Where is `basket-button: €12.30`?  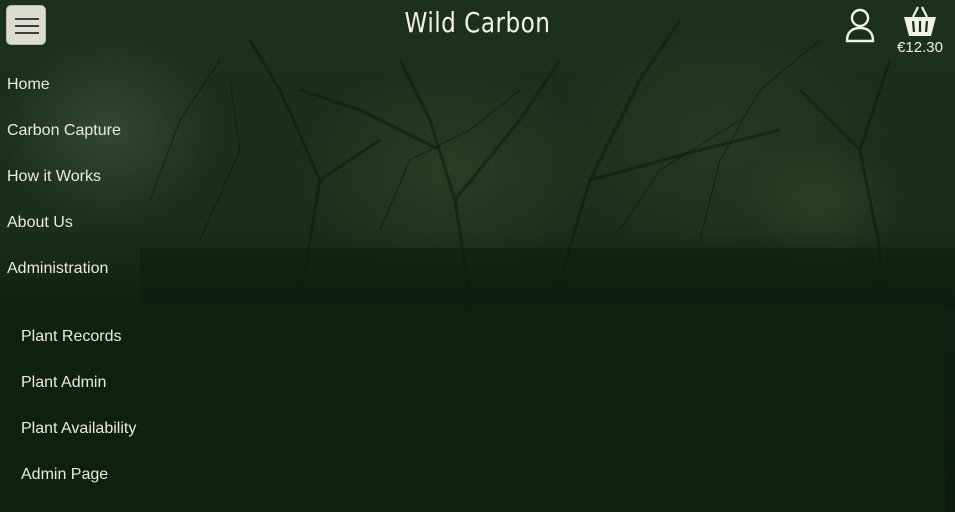
basket-button: €12.30 is located at coordinates (920, 32).